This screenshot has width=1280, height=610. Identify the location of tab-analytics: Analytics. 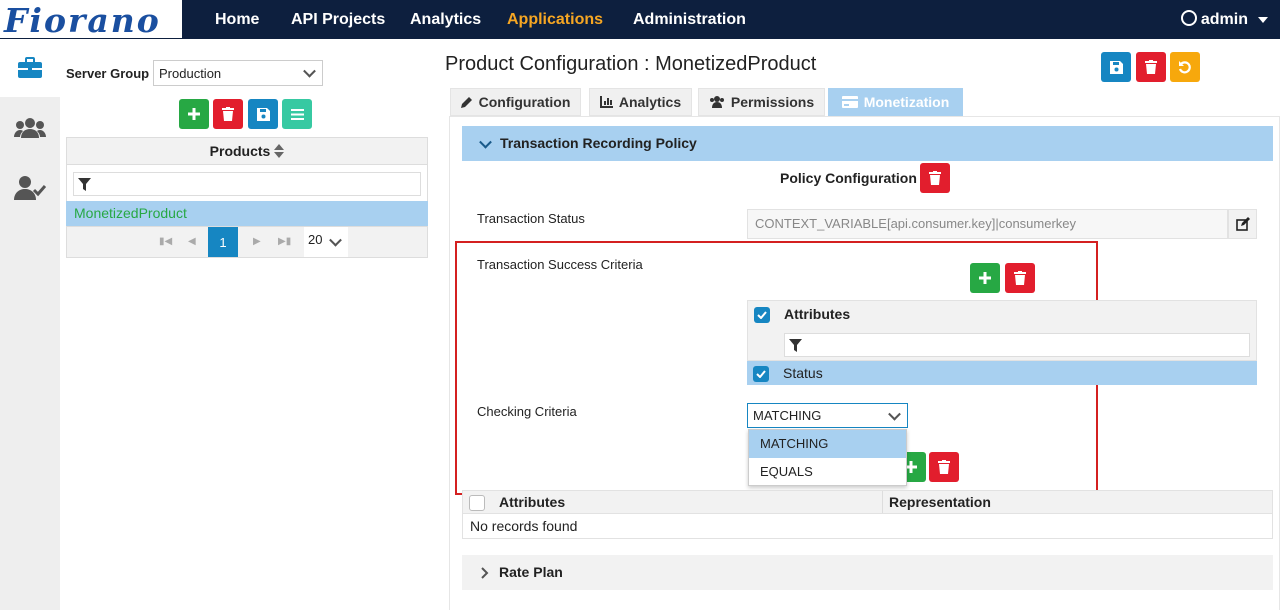
(640, 102).